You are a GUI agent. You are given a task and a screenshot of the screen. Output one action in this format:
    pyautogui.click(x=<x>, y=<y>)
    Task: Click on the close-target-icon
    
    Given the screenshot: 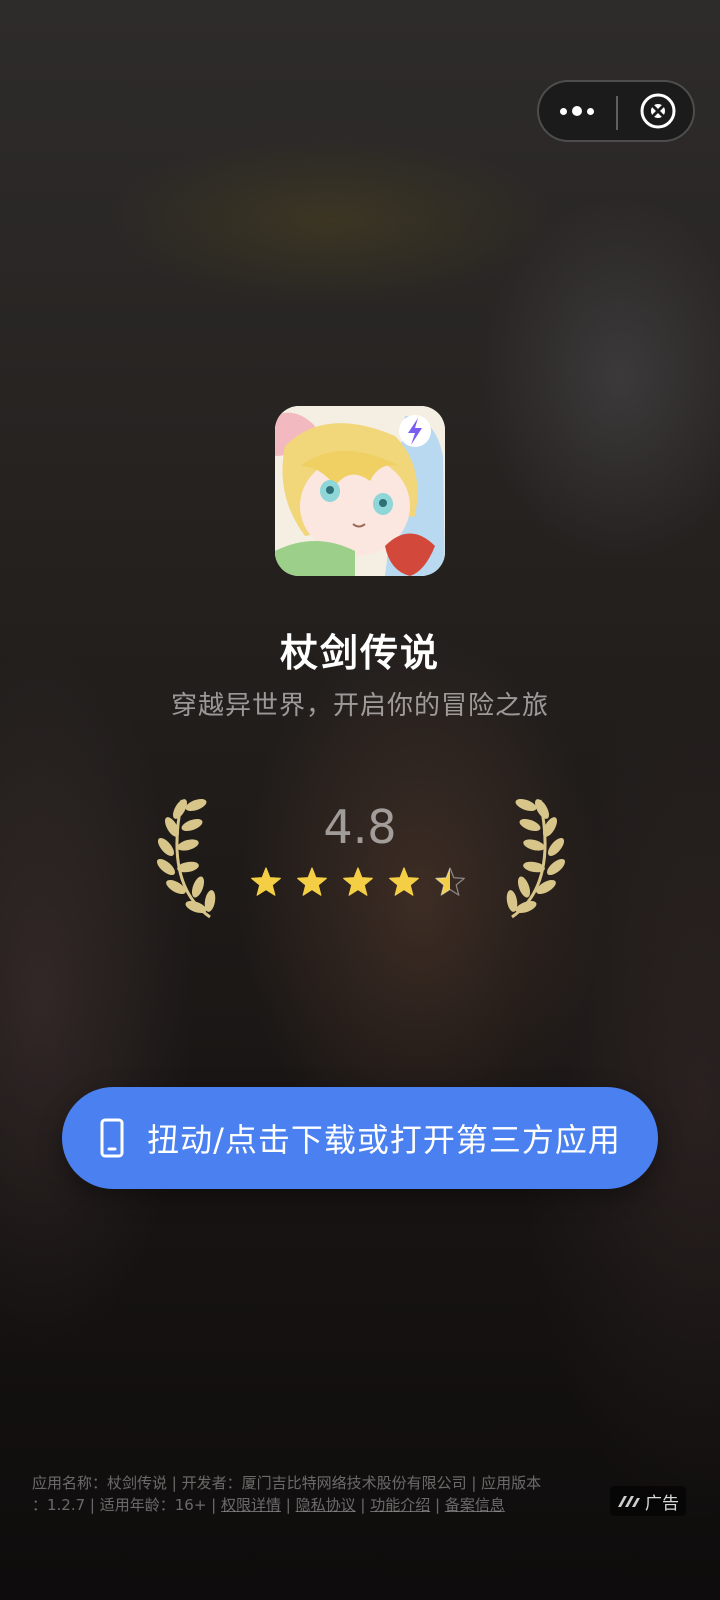 What is the action you would take?
    pyautogui.click(x=658, y=111)
    